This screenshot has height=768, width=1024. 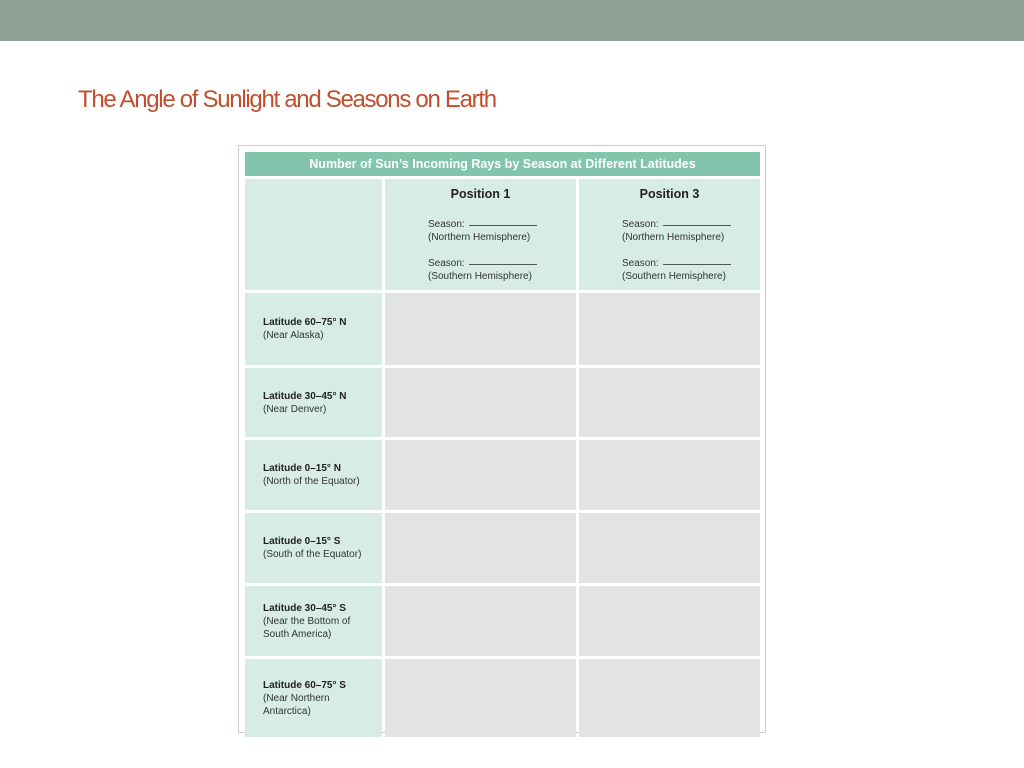 I want to click on data-cell-row2-position1, so click(x=480, y=402).